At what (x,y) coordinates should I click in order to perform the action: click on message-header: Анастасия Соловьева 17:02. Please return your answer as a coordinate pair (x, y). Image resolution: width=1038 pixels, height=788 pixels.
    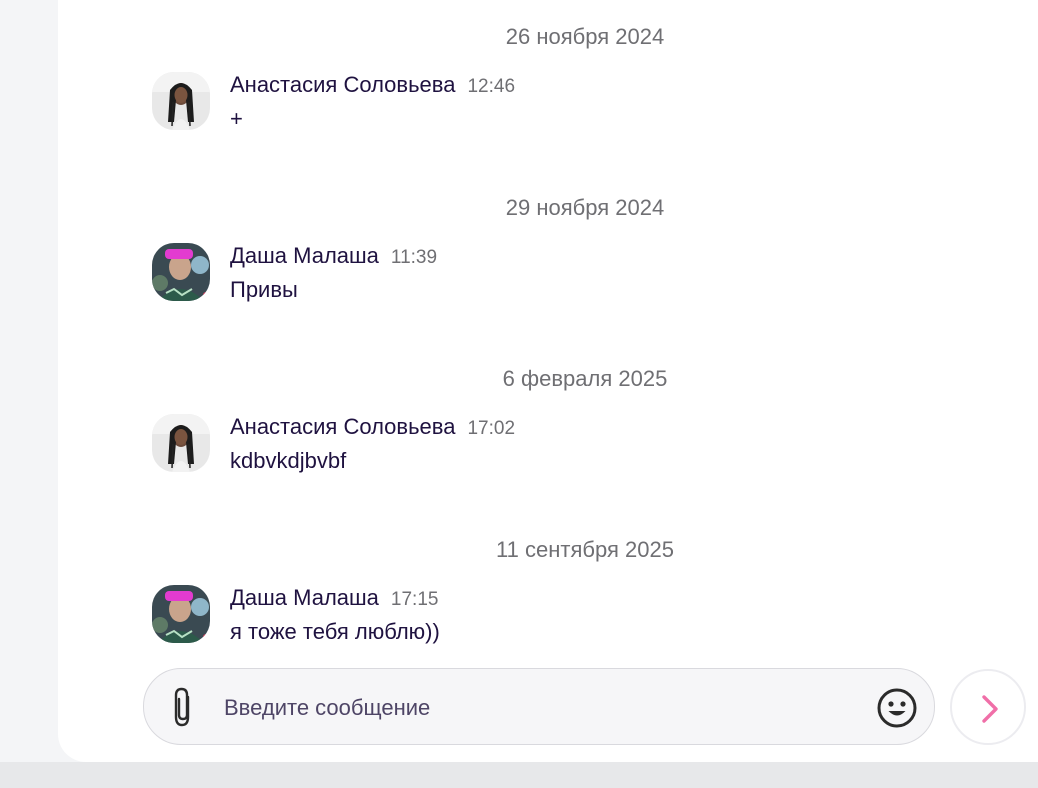
    Looking at the image, I should click on (372, 429).